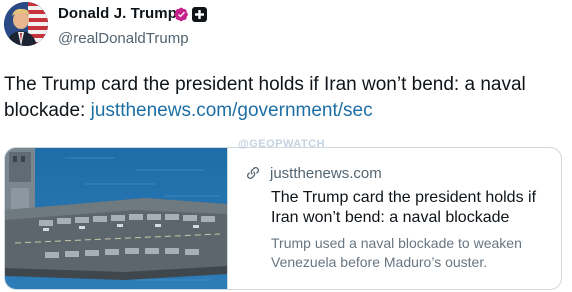 The height and width of the screenshot is (292, 572). What do you see at coordinates (232, 110) in the screenshot?
I see `post-link: justthenews.com/government/sec` at bounding box center [232, 110].